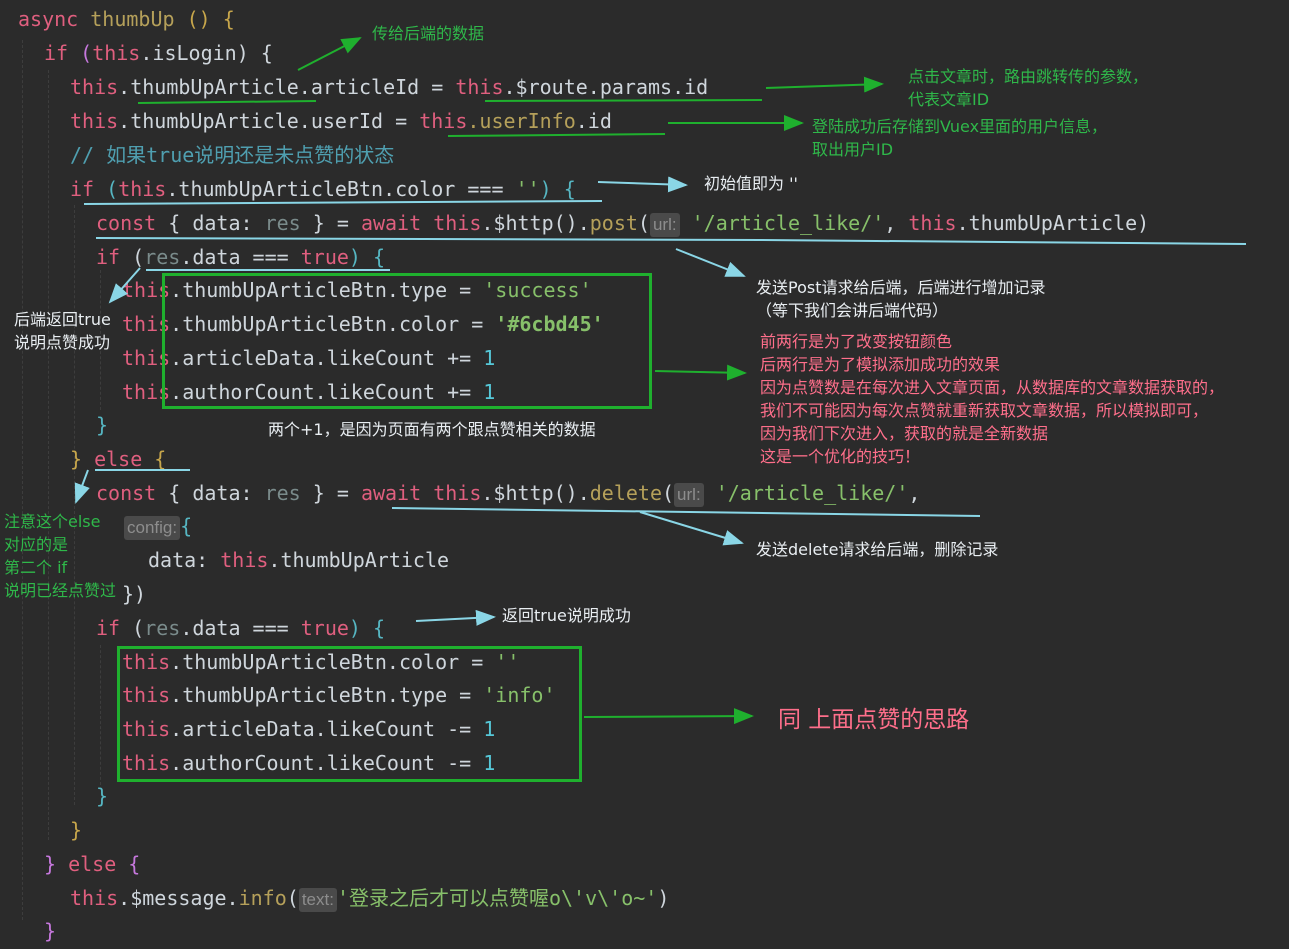 The width and height of the screenshot is (1289, 949). Describe the element at coordinates (874, 720) in the screenshot. I see `annotation-same-idea: 同 上面点赞的思路` at that location.